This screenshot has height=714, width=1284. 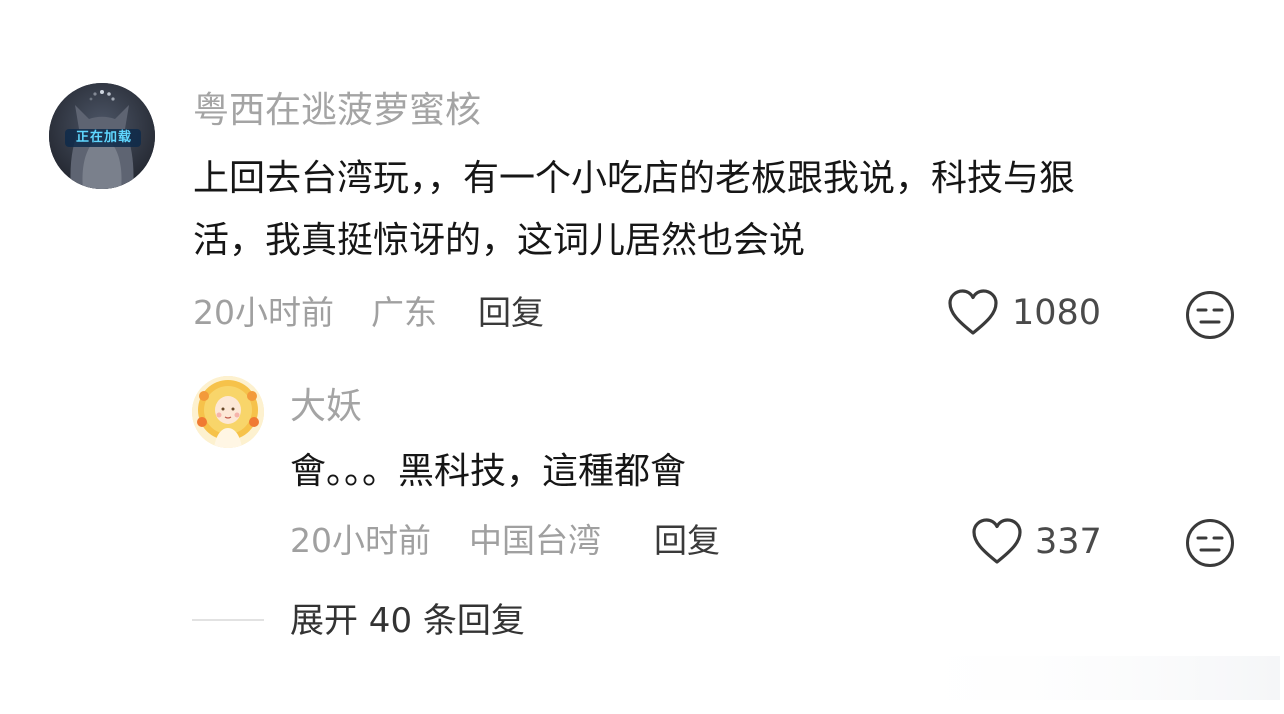 What do you see at coordinates (337, 111) in the screenshot?
I see `comment-username: 粤西在逃菠萝蜜核` at bounding box center [337, 111].